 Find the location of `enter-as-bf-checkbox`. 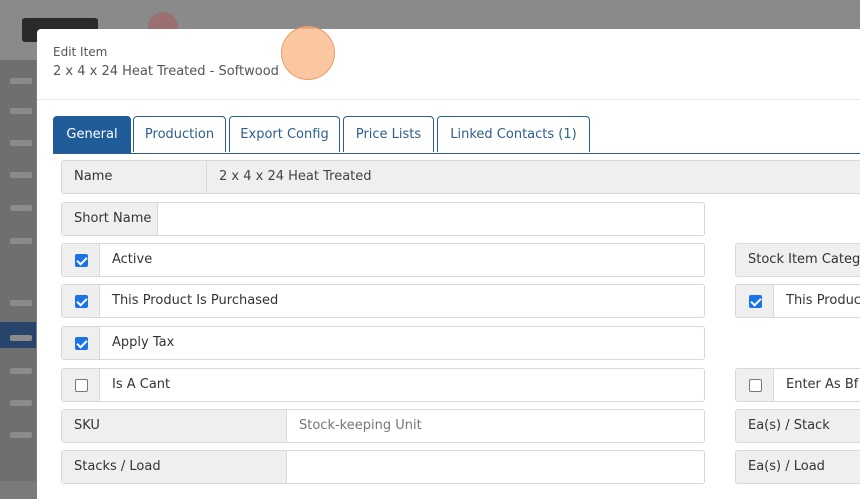

enter-as-bf-checkbox is located at coordinates (755, 385).